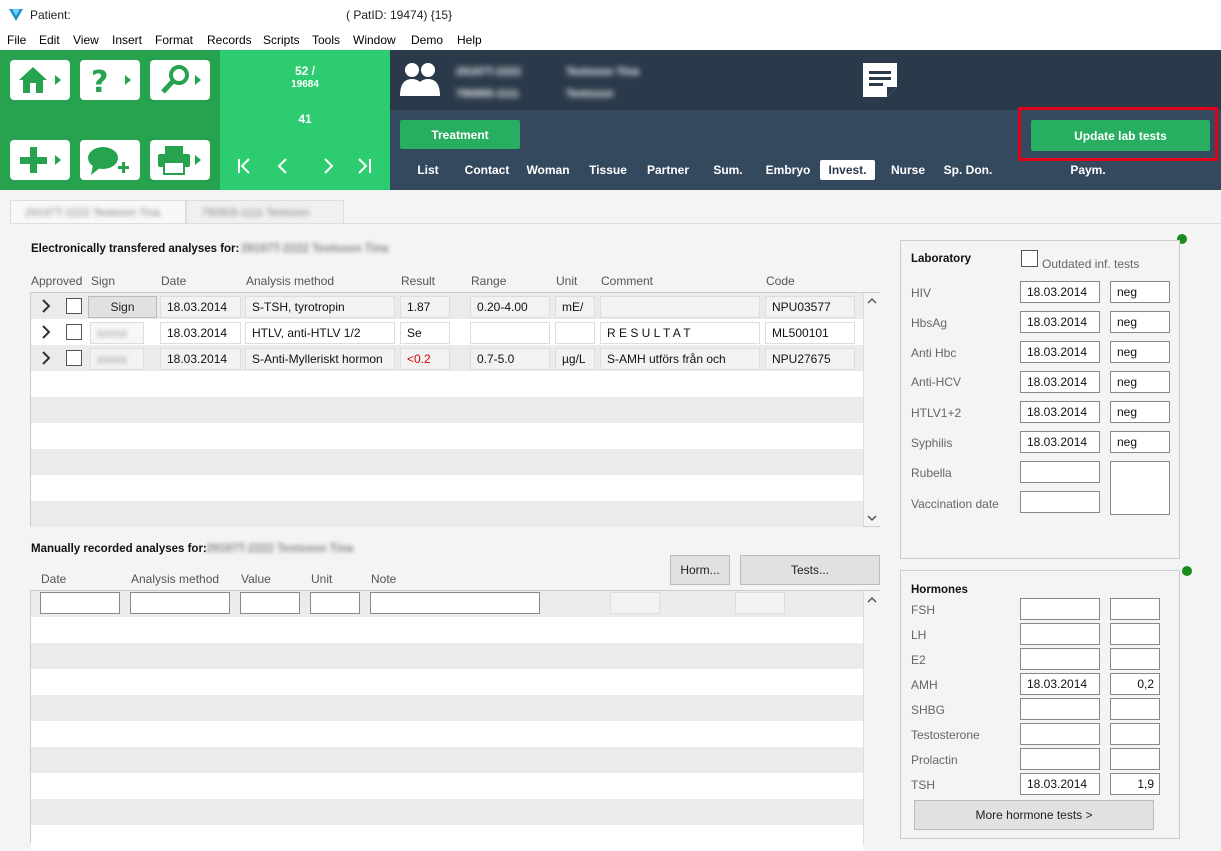 This screenshot has width=1221, height=851. Describe the element at coordinates (788, 170) in the screenshot. I see `tab-embryo: Embryo` at that location.